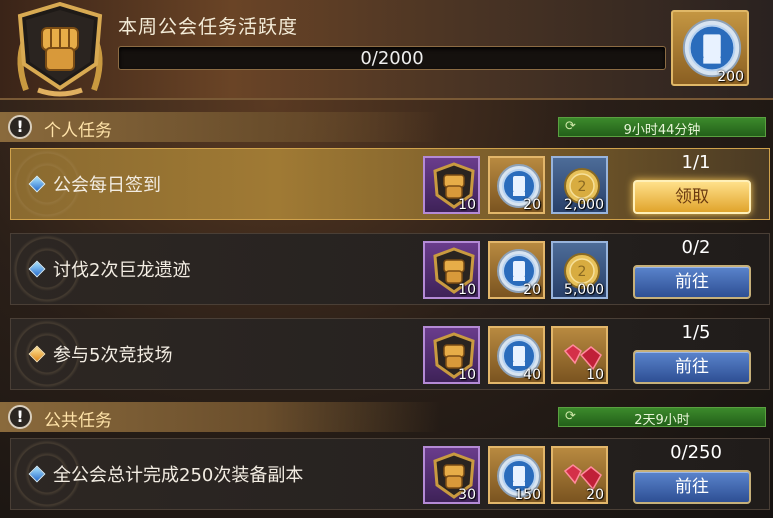 This screenshot has width=773, height=518. I want to click on reward-quantity: 150, so click(527, 495).